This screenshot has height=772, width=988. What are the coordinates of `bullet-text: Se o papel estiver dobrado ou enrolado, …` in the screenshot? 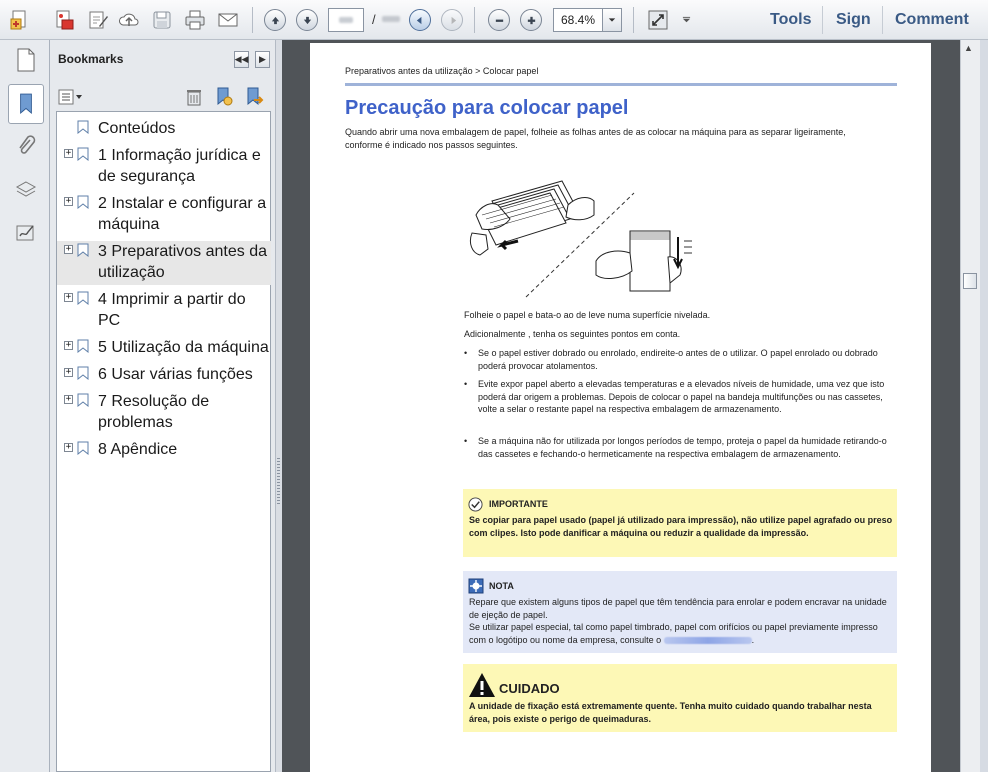 It's located at (678, 359).